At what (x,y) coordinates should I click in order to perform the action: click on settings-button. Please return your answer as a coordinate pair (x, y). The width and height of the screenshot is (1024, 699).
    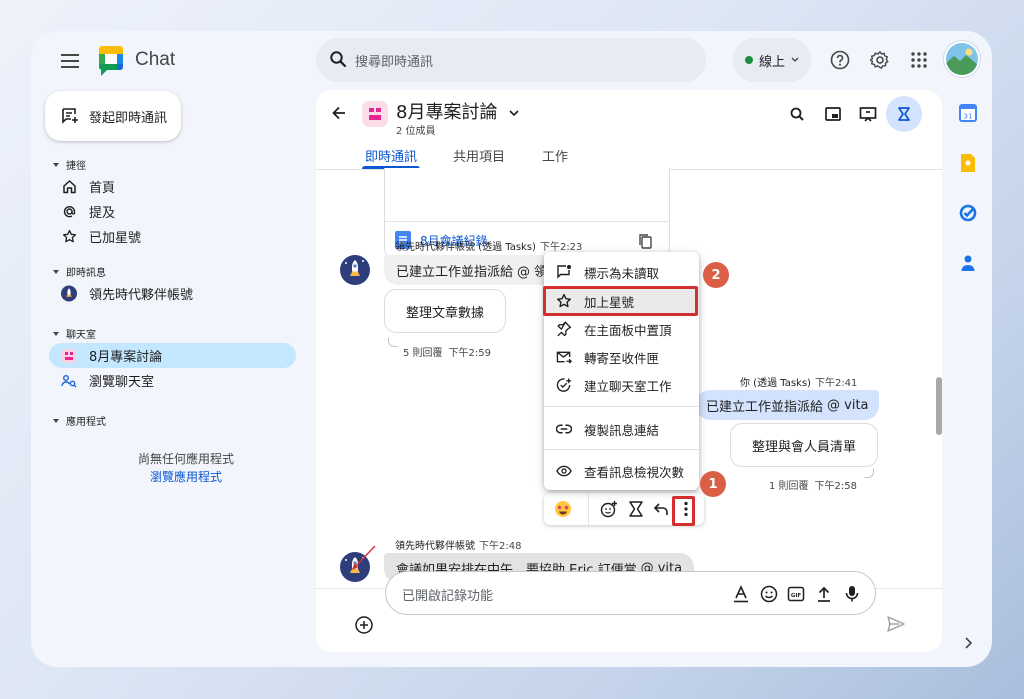
    Looking at the image, I should click on (880, 60).